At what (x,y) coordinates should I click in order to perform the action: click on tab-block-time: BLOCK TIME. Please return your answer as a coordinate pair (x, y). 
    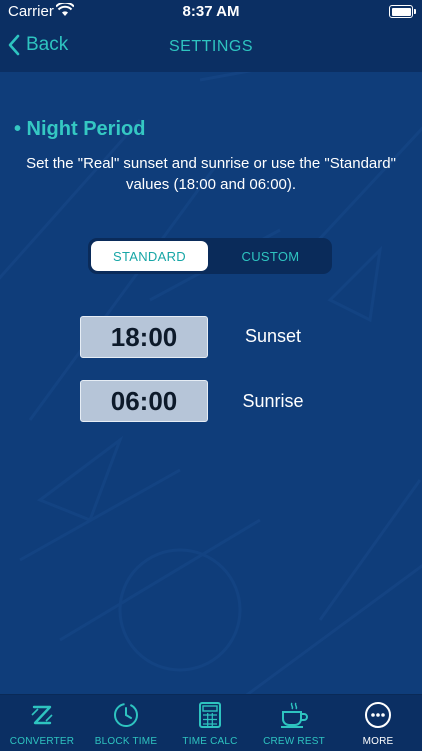
    Looking at the image, I should click on (126, 723).